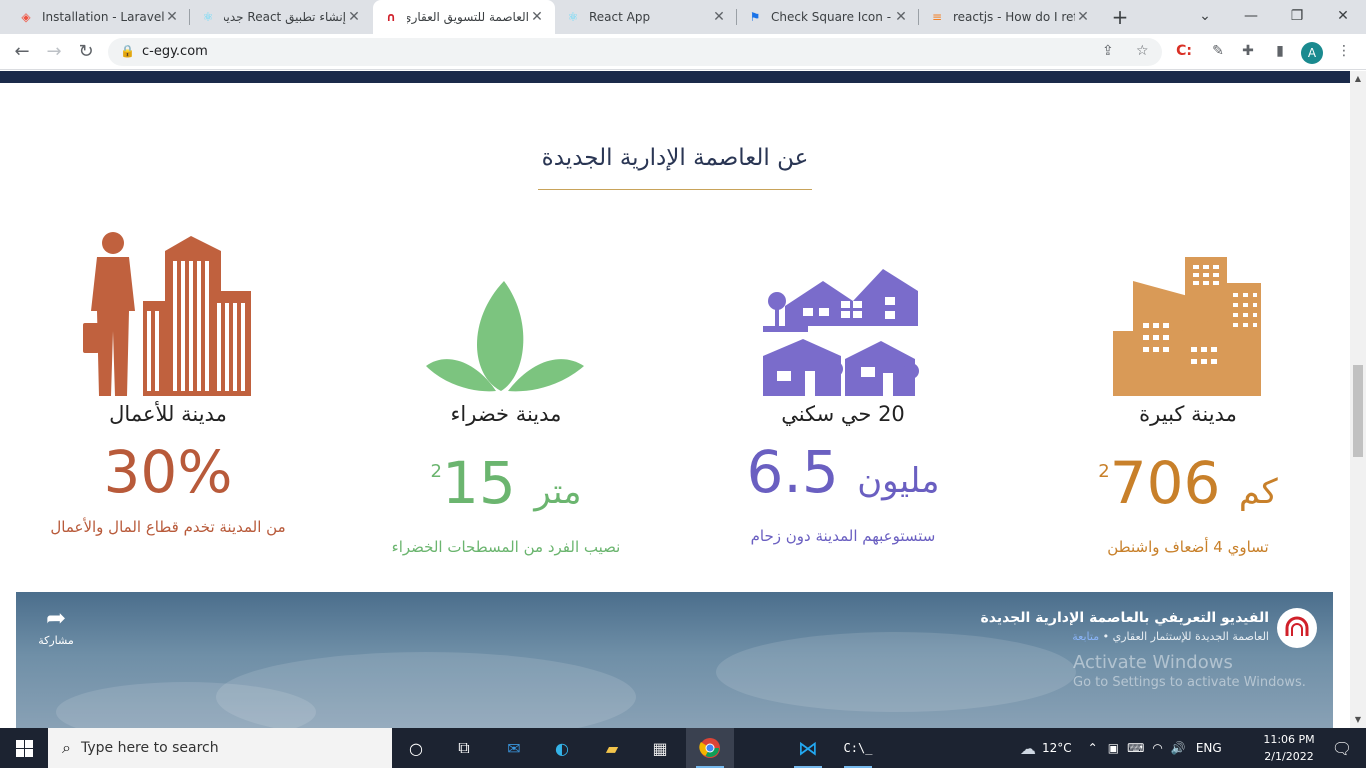  What do you see at coordinates (841, 332) in the screenshot?
I see `houses-icon` at bounding box center [841, 332].